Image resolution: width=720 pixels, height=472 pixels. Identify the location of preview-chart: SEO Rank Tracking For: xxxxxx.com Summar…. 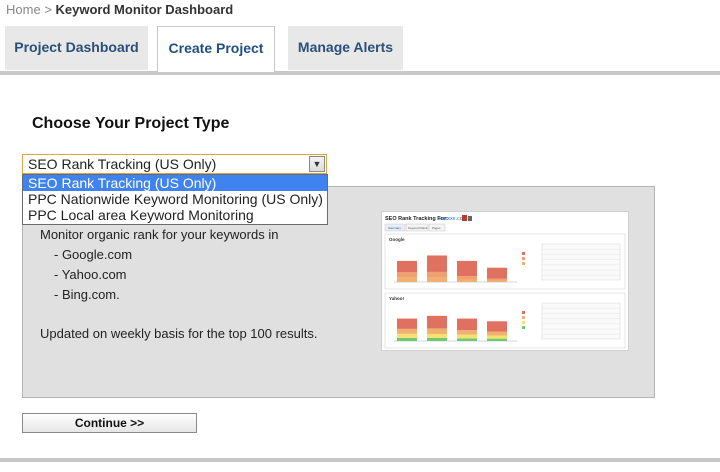
(505, 282).